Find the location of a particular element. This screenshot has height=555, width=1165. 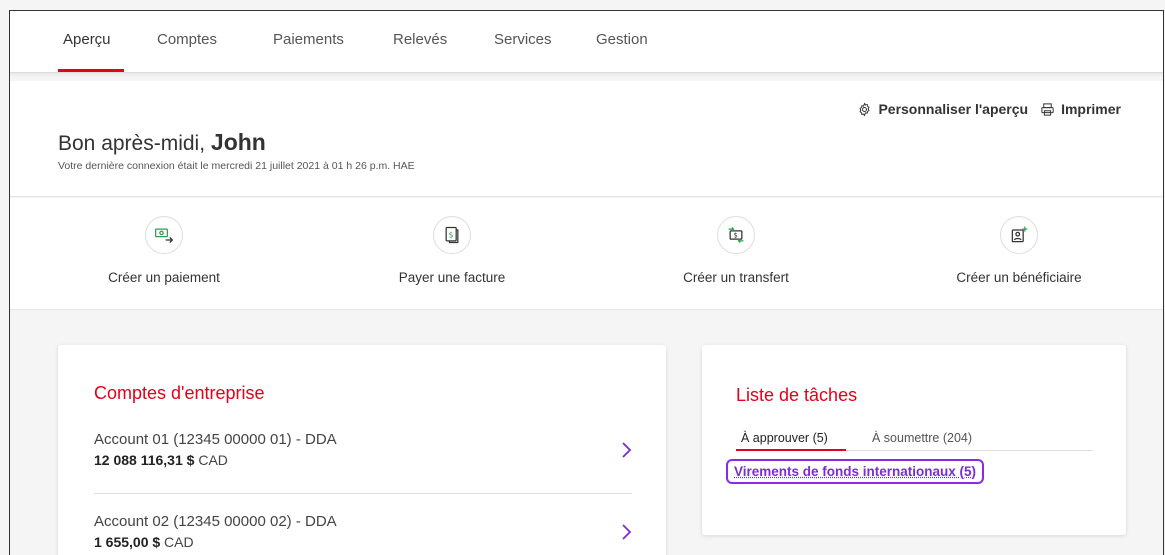

pay-bill-label: Payer une facture is located at coordinates (452, 277).